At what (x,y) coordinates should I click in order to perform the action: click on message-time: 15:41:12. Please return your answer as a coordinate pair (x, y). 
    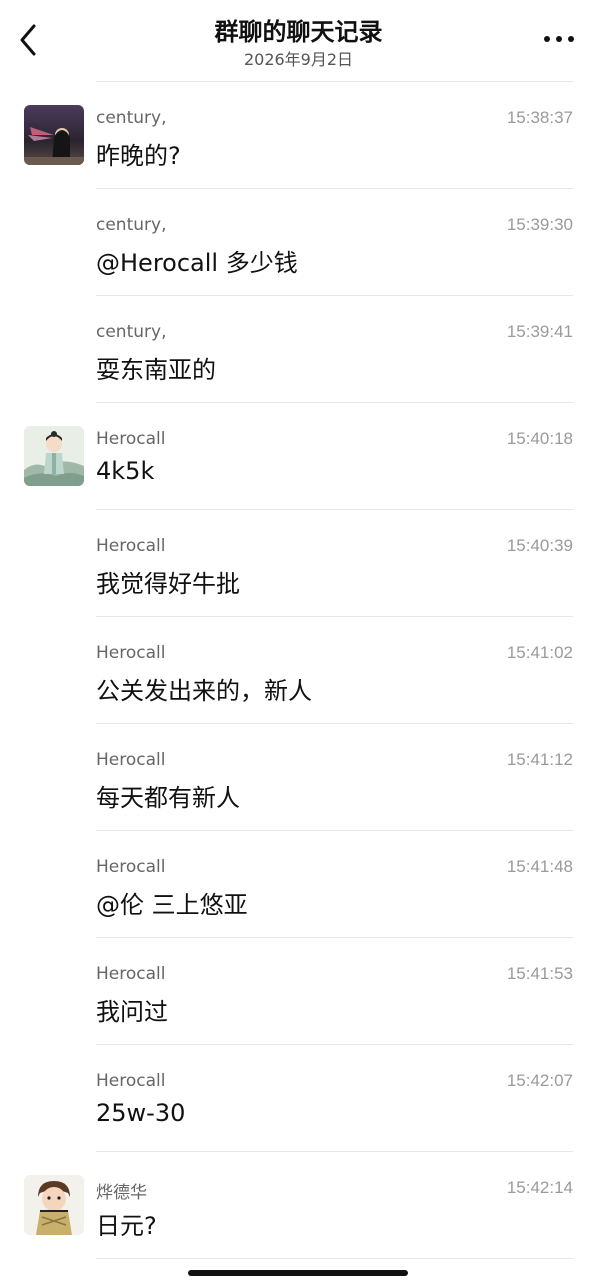
    Looking at the image, I should click on (539, 759).